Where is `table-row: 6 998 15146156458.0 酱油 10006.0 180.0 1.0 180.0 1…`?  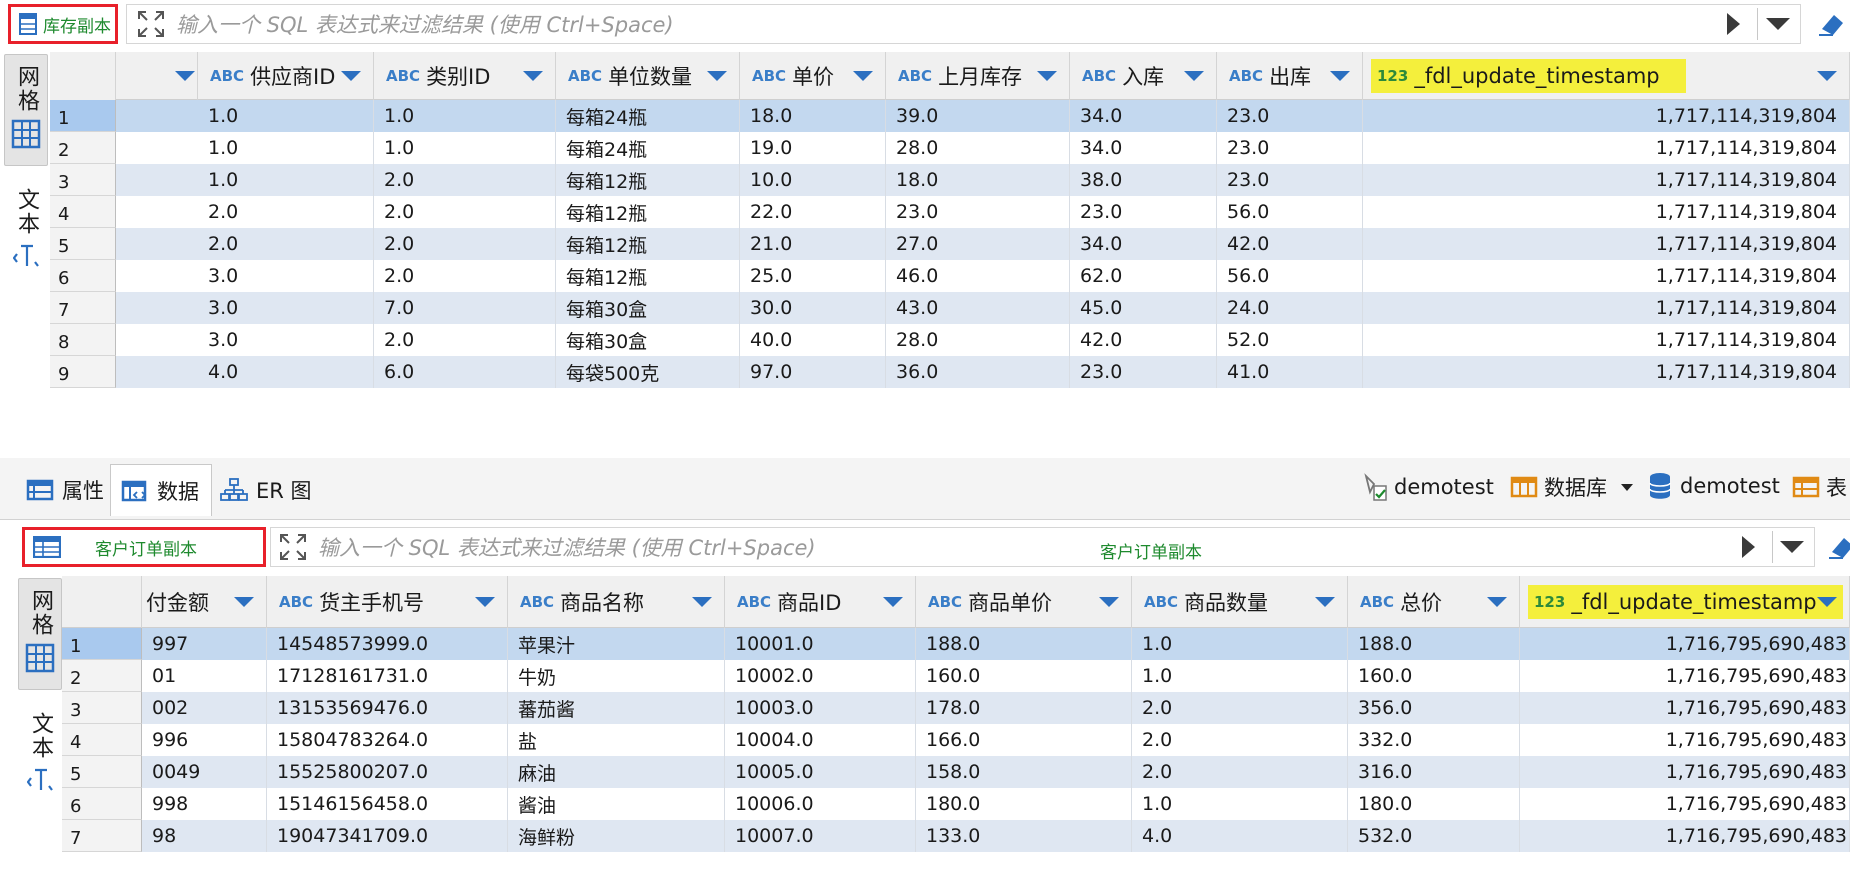
table-row: 6 998 15146156458.0 酱油 10006.0 180.0 1.0 180.0 1… is located at coordinates (956, 804).